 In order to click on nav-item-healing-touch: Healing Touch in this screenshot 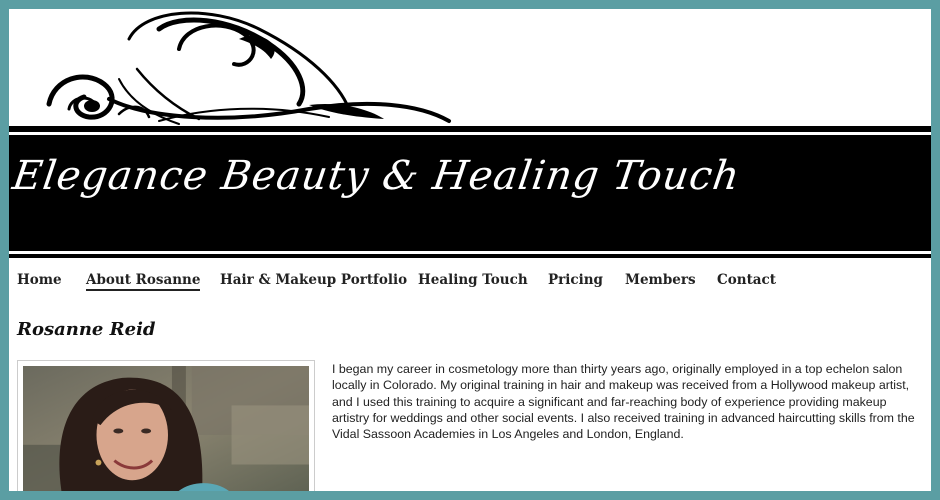, I will do `click(473, 280)`.